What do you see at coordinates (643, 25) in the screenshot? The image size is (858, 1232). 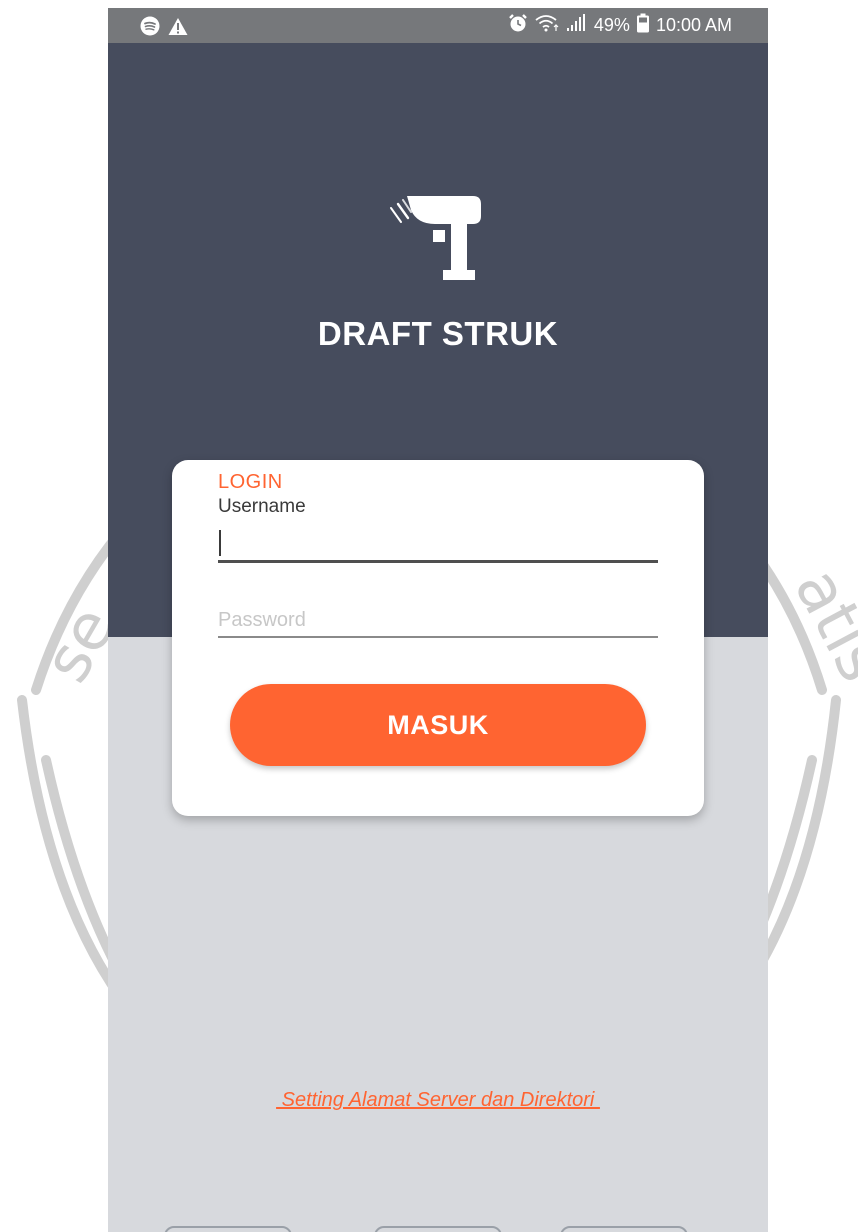 I see `battery-icon` at bounding box center [643, 25].